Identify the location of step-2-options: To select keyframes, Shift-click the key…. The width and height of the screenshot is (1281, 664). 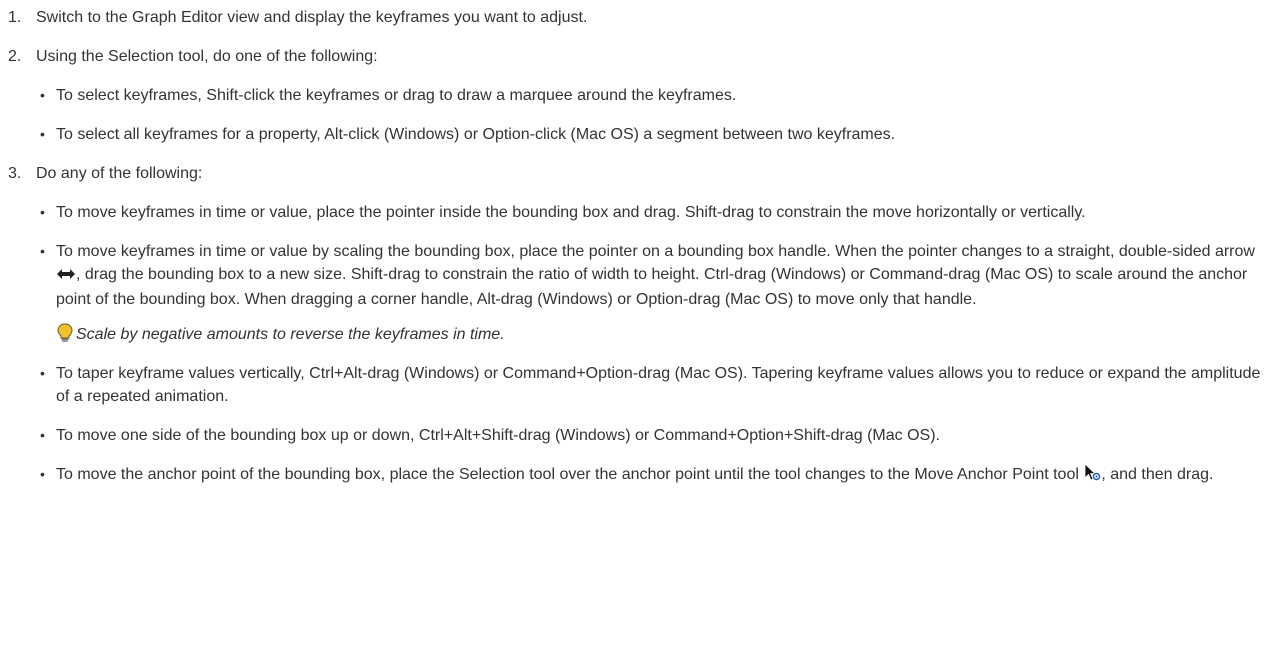
(640, 115).